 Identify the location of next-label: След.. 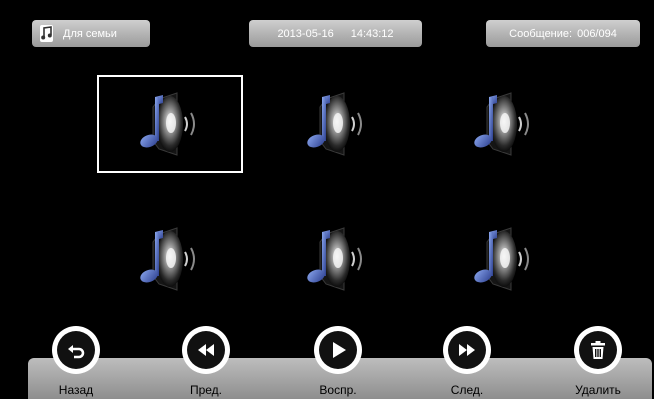
(467, 390).